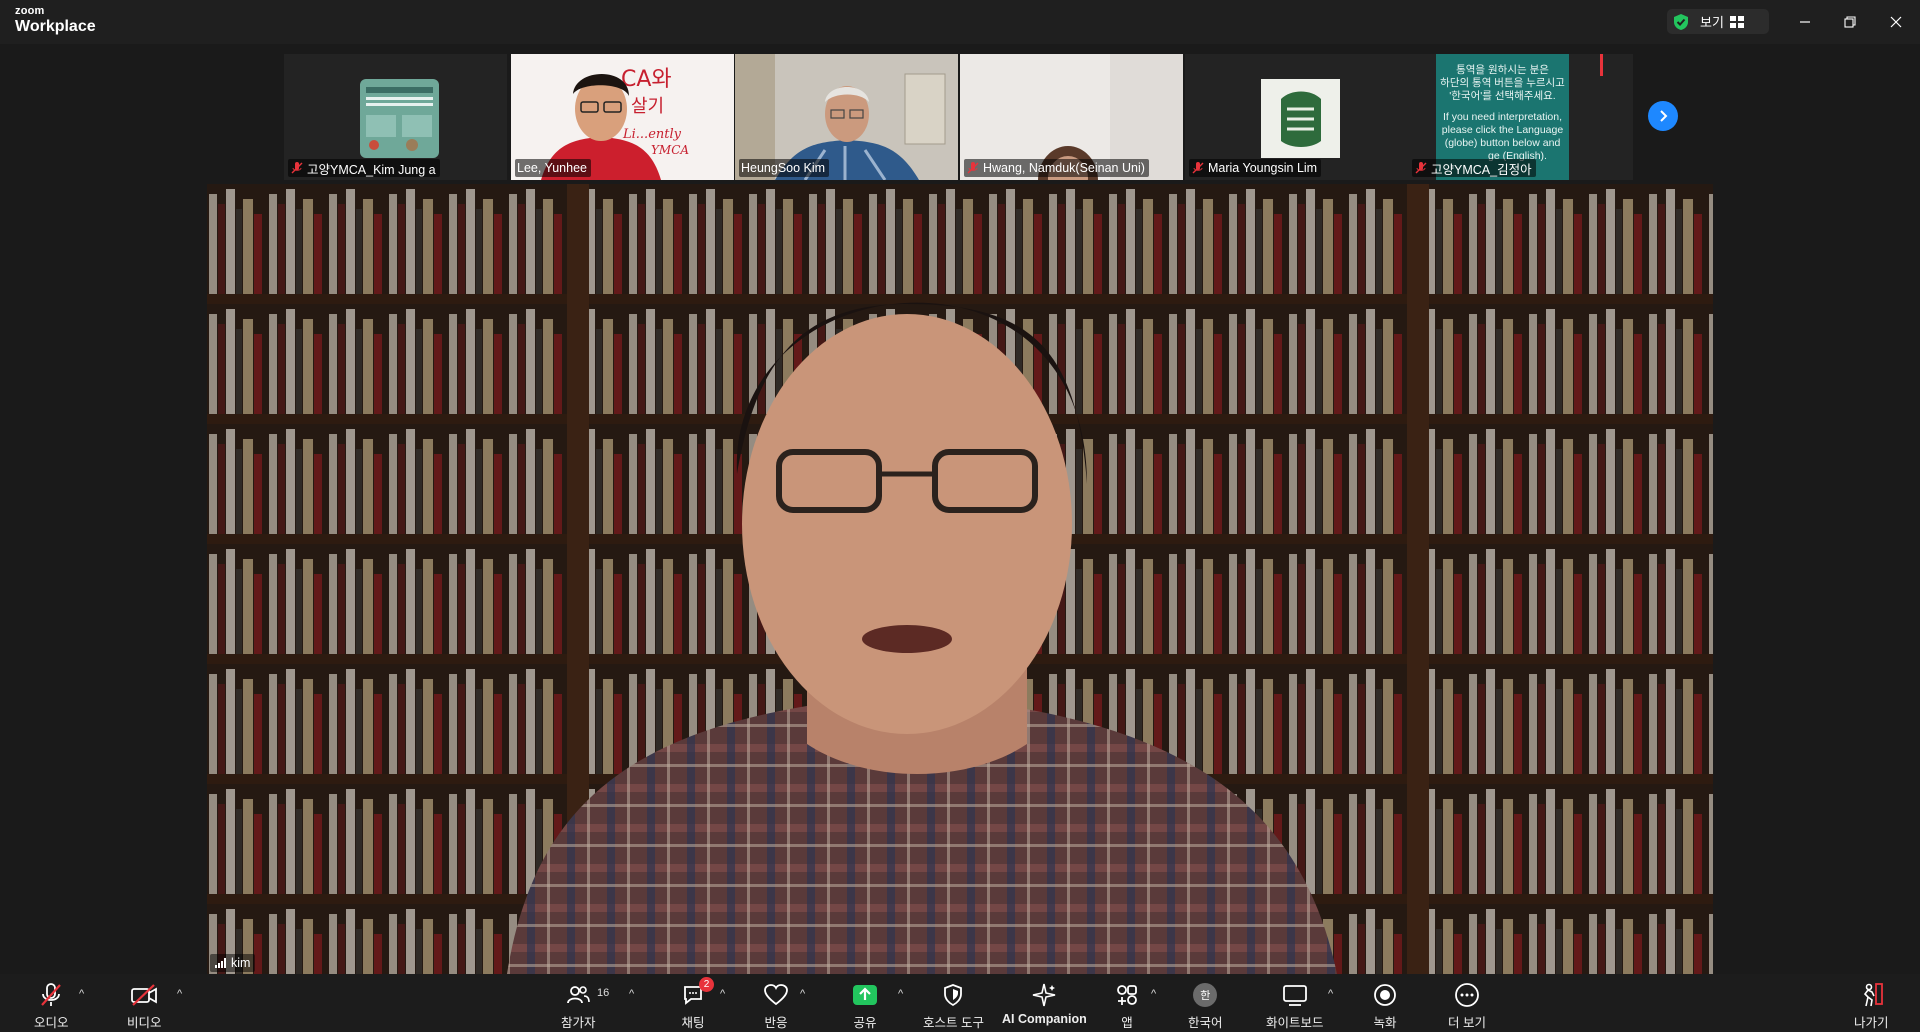 Image resolution: width=1920 pixels, height=1032 pixels. I want to click on notice-line: please click the Language, so click(1502, 130).